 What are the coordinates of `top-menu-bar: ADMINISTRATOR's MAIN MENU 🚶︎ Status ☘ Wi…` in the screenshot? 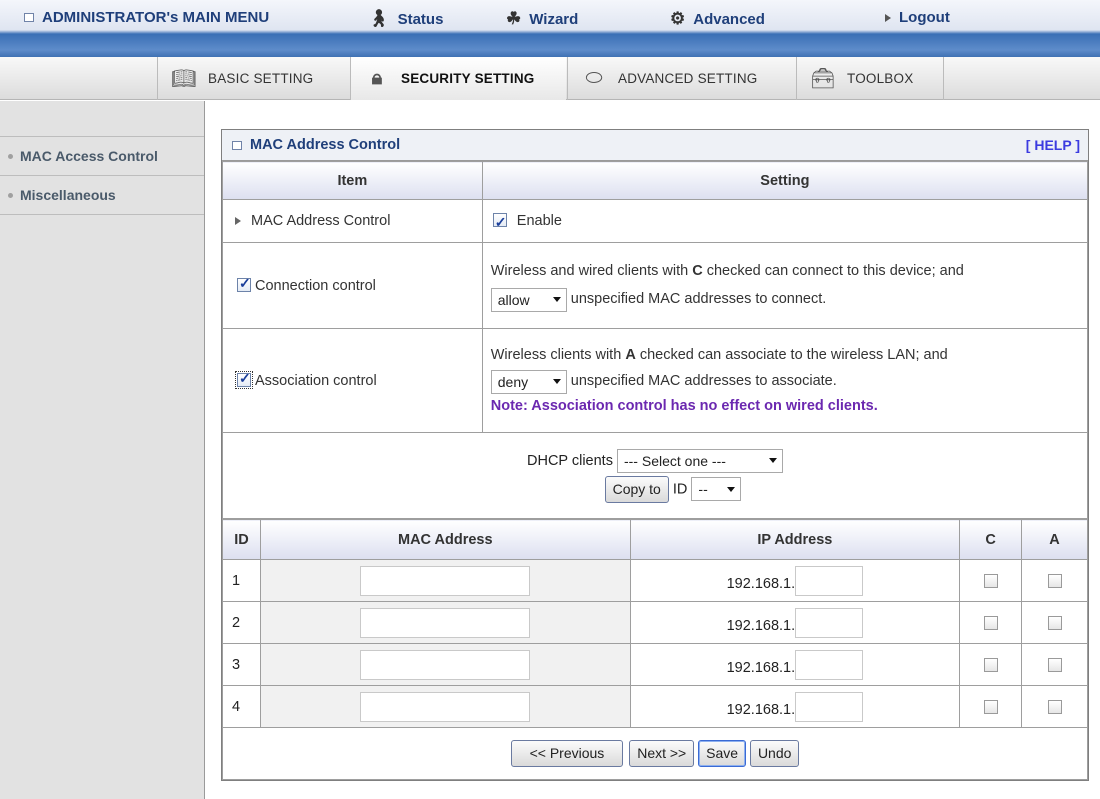 It's located at (550, 28).